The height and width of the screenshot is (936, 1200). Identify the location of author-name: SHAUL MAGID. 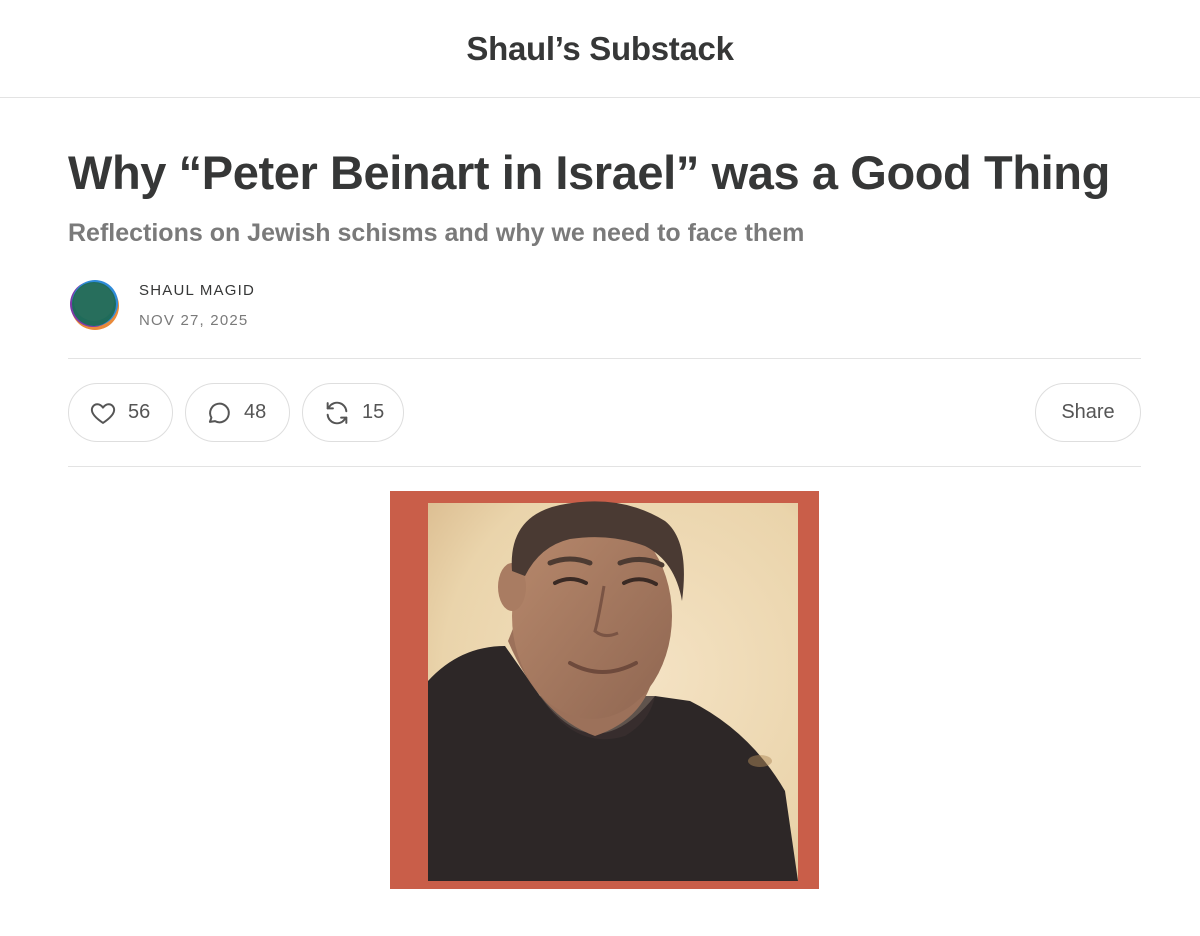
(197, 290).